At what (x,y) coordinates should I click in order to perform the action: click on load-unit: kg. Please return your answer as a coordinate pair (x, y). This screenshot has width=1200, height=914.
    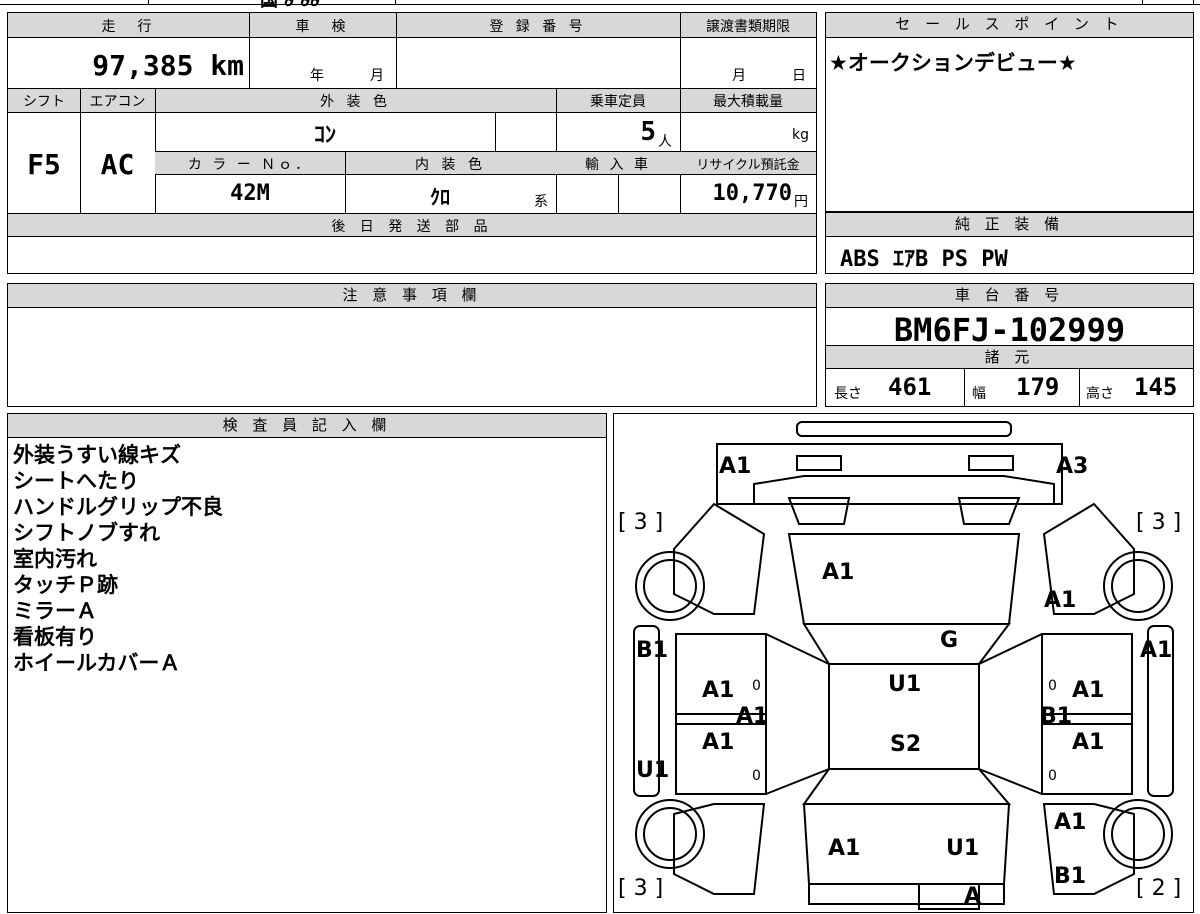
    Looking at the image, I should click on (800, 135).